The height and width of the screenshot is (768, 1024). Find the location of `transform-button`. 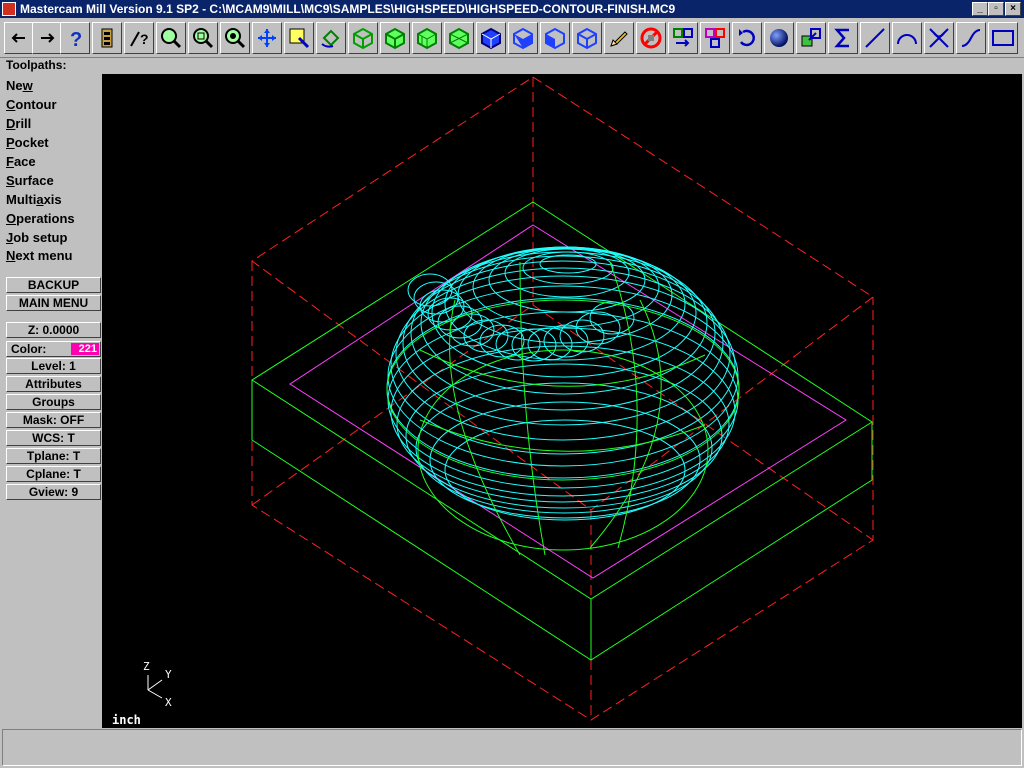

transform-button is located at coordinates (683, 38).